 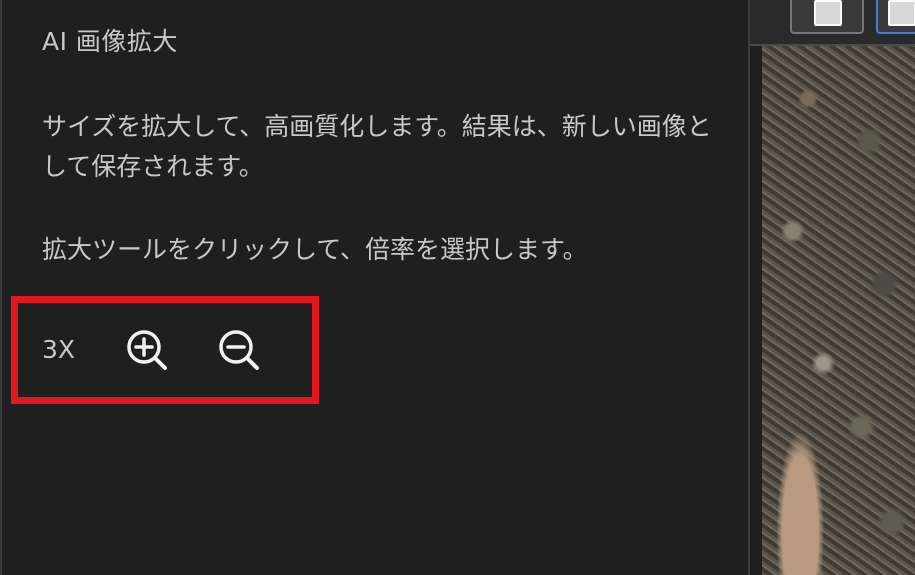 I want to click on zoom-in-button, so click(x=148, y=350).